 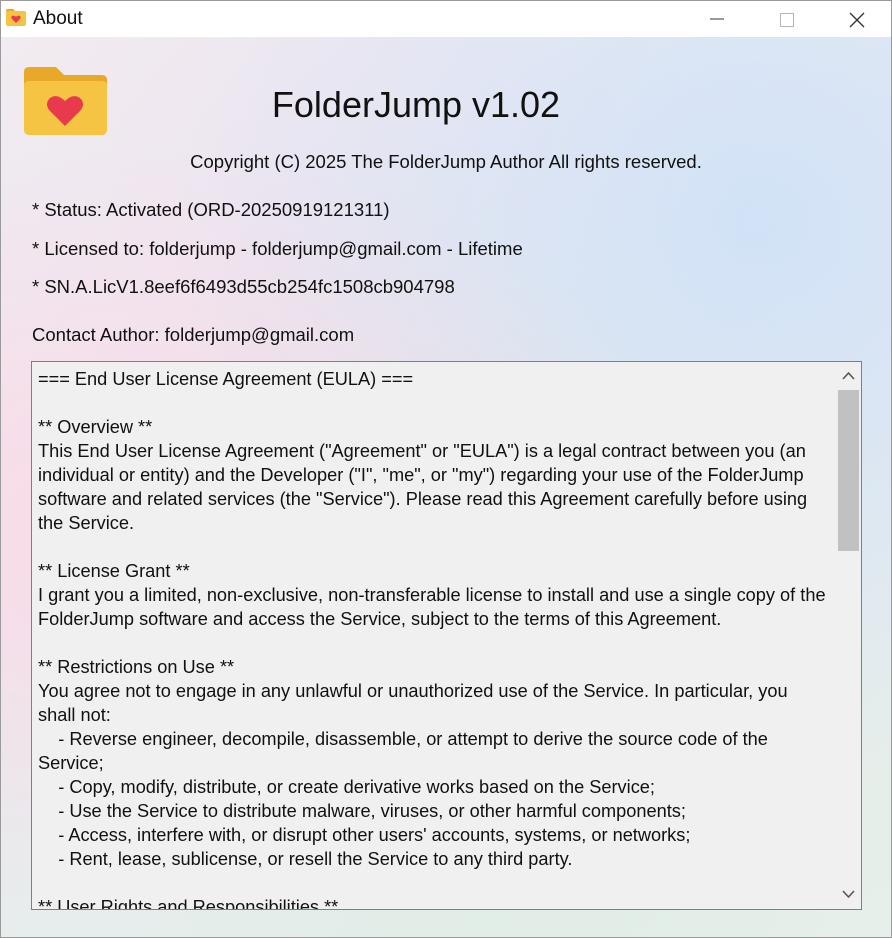 I want to click on app-title: FolderJump v1.02, so click(x=416, y=104).